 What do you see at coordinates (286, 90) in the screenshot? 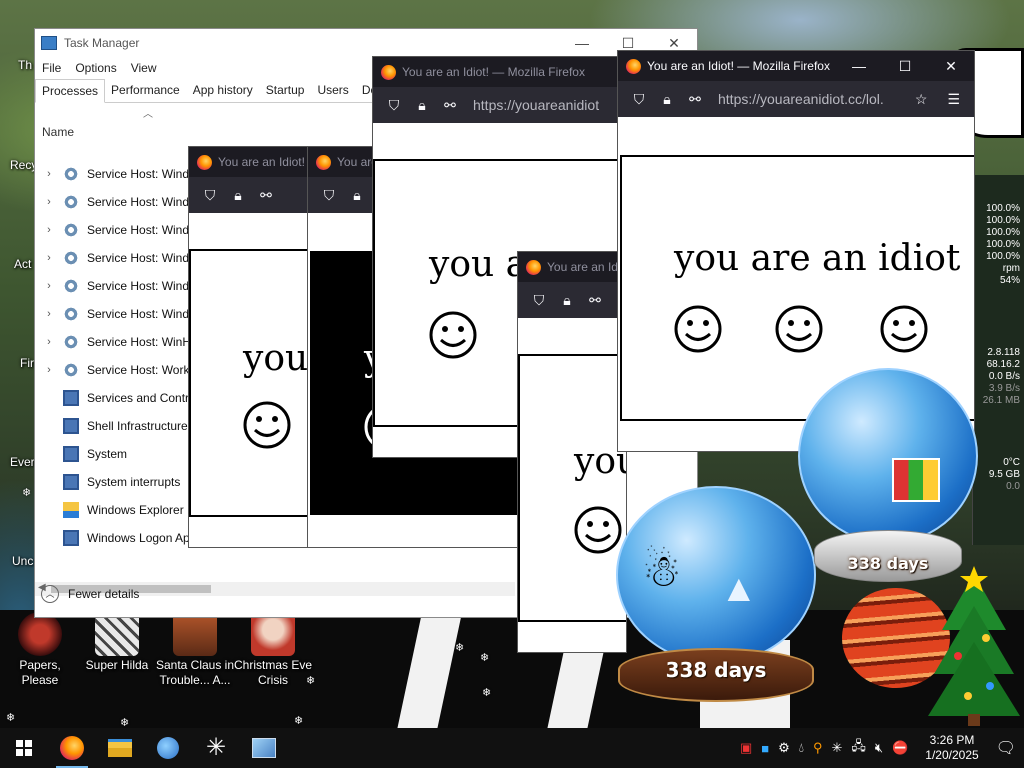
I see `tab-startup: Startup` at bounding box center [286, 90].